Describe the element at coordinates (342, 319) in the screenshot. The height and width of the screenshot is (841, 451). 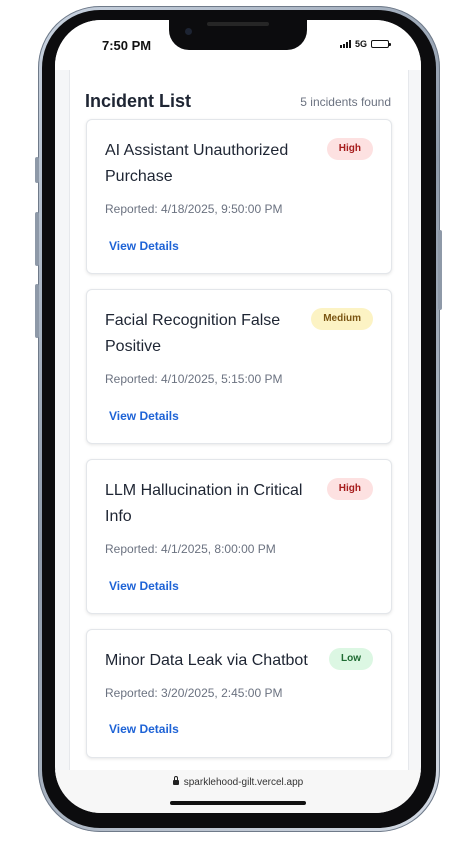
I see `severity-badge: Medium` at that location.